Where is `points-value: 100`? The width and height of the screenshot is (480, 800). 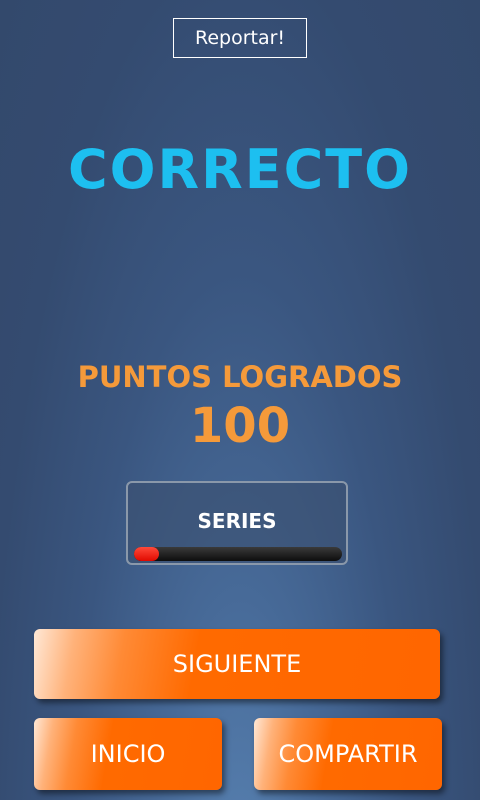
points-value: 100 is located at coordinates (240, 426).